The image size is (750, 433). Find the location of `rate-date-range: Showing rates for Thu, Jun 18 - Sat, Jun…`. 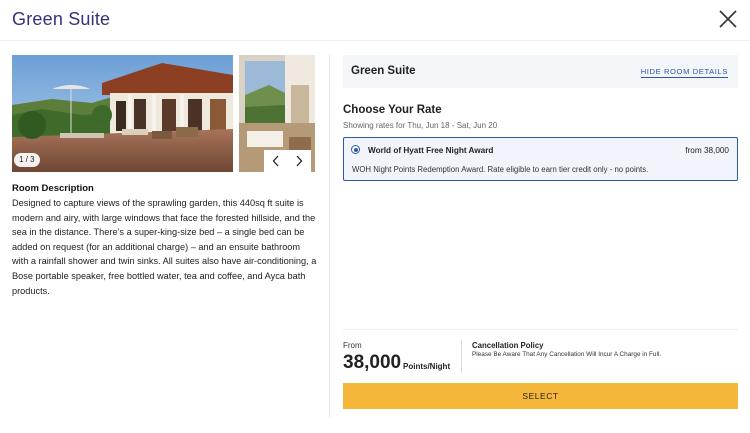

rate-date-range: Showing rates for Thu, Jun 18 - Sat, Jun… is located at coordinates (420, 125).